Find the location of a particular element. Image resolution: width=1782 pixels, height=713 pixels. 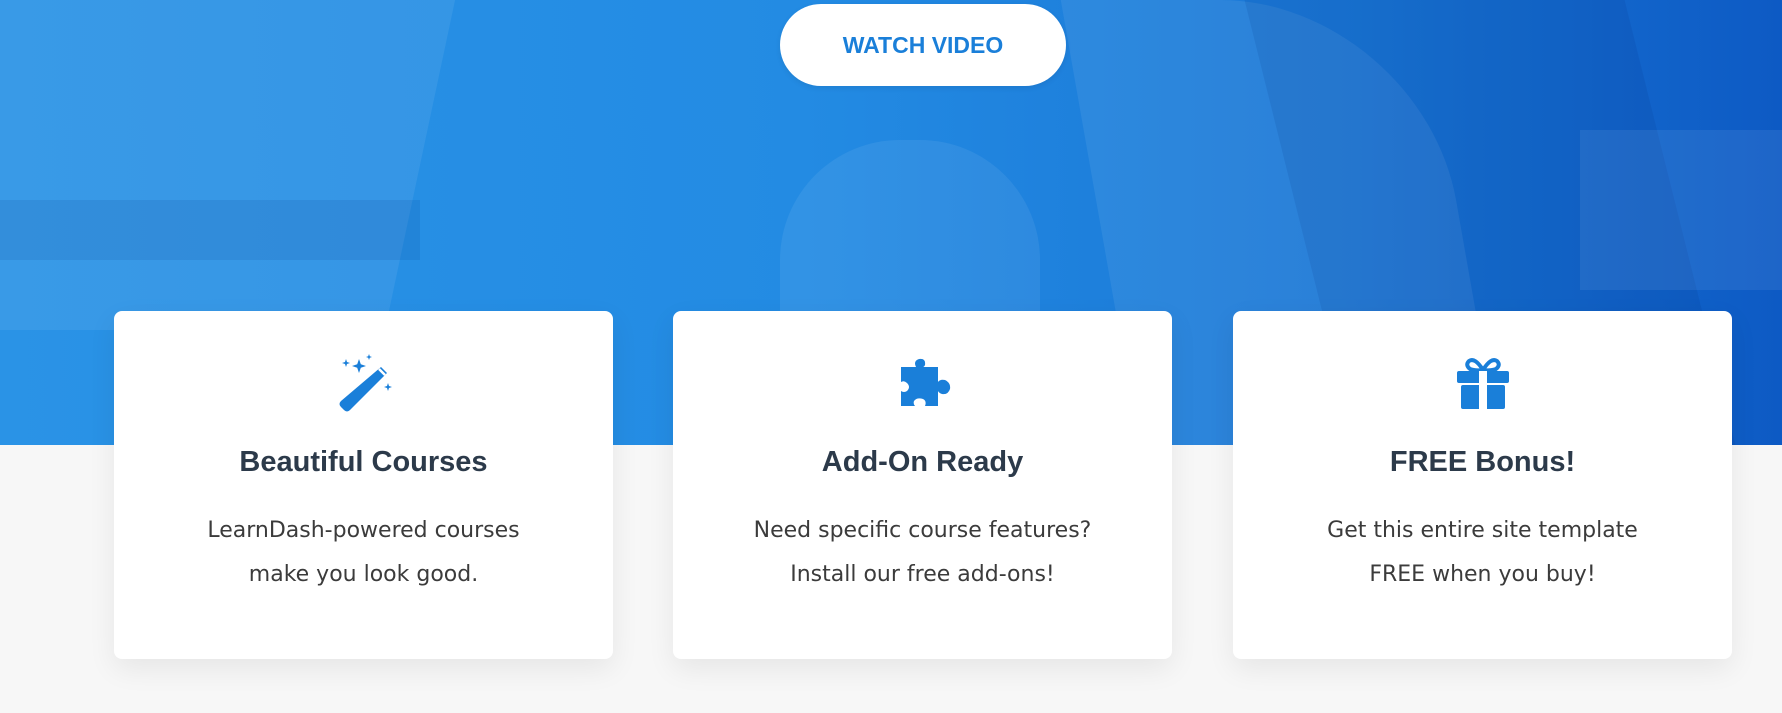

puzzle-piece-icon is located at coordinates (923, 383).